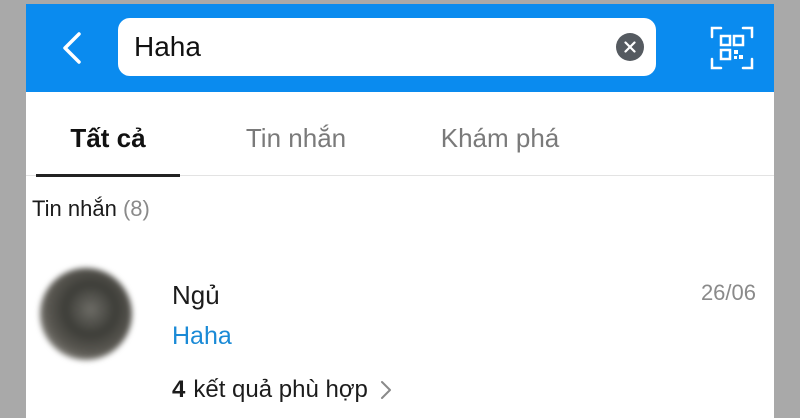 This screenshot has width=800, height=418. Describe the element at coordinates (196, 295) in the screenshot. I see `conversation-name: Ngủ` at that location.